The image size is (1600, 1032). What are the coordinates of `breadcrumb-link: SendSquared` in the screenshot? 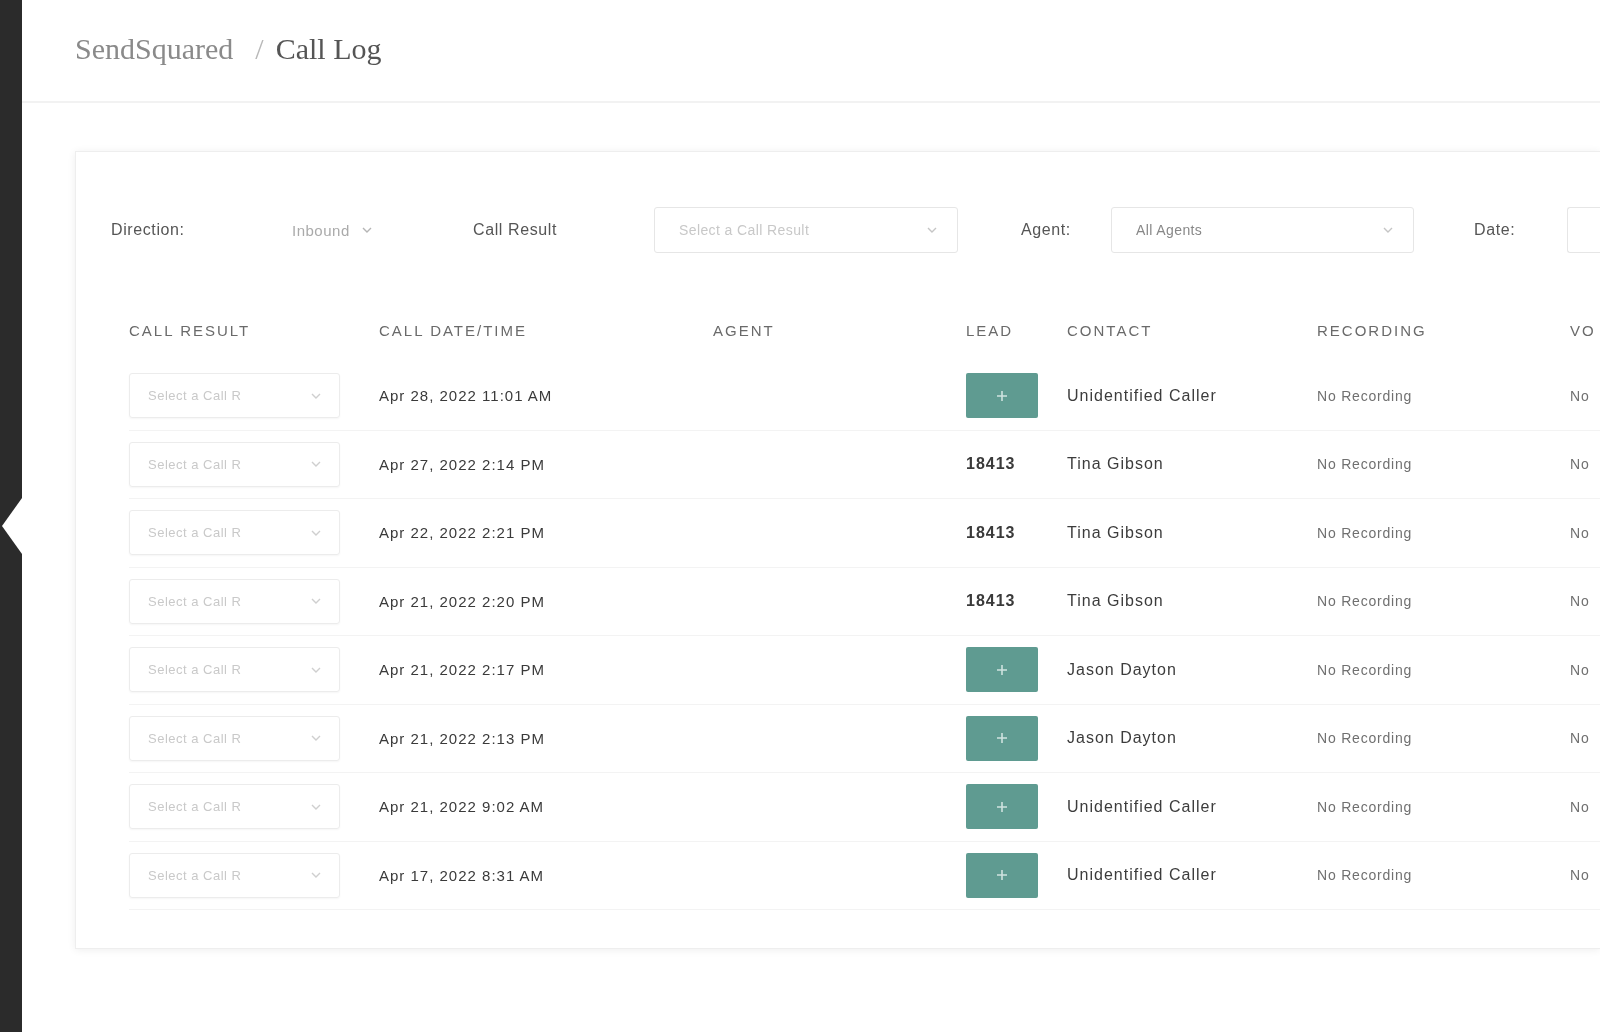 It's located at (154, 48).